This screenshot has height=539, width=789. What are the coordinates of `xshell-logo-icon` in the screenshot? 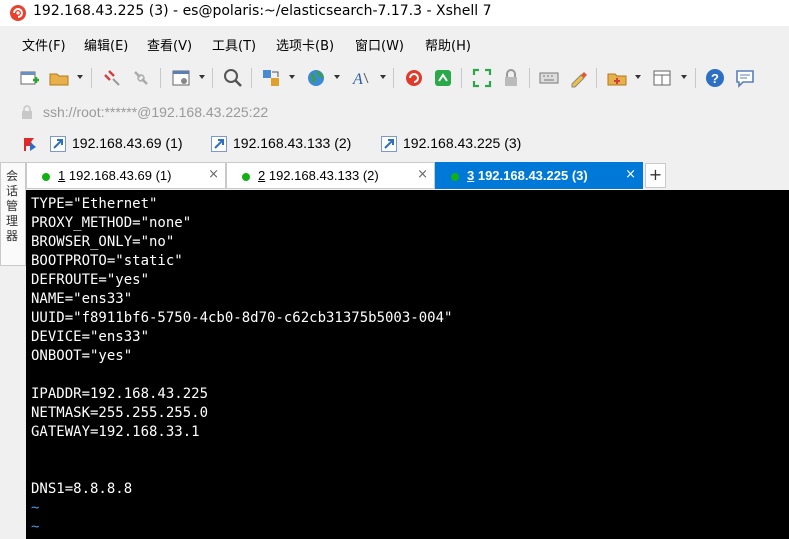 It's located at (18, 13).